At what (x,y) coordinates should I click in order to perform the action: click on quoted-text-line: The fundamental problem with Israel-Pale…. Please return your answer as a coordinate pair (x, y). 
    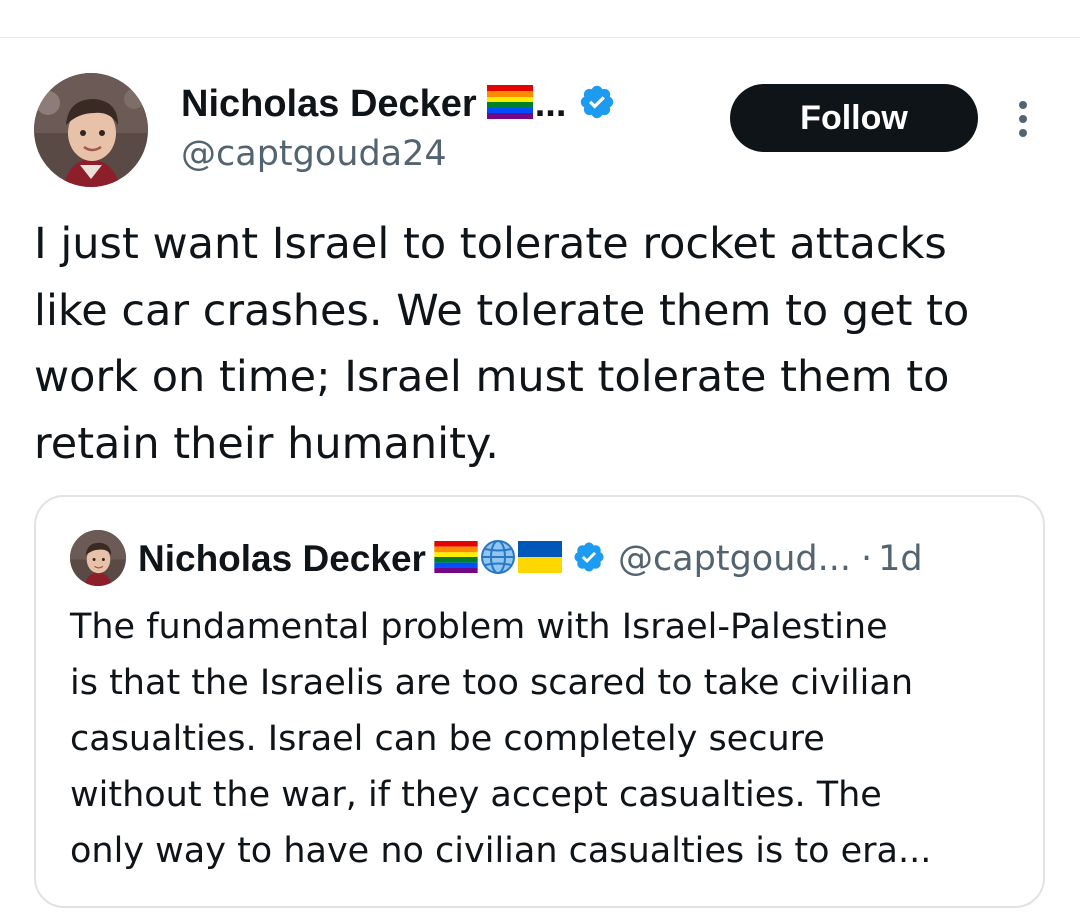
    Looking at the image, I should click on (479, 627).